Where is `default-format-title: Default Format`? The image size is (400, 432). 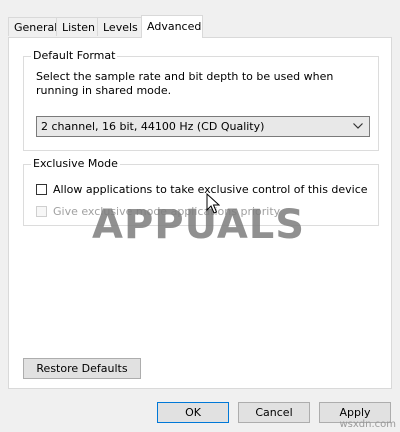
default-format-title: Default Format is located at coordinates (74, 55).